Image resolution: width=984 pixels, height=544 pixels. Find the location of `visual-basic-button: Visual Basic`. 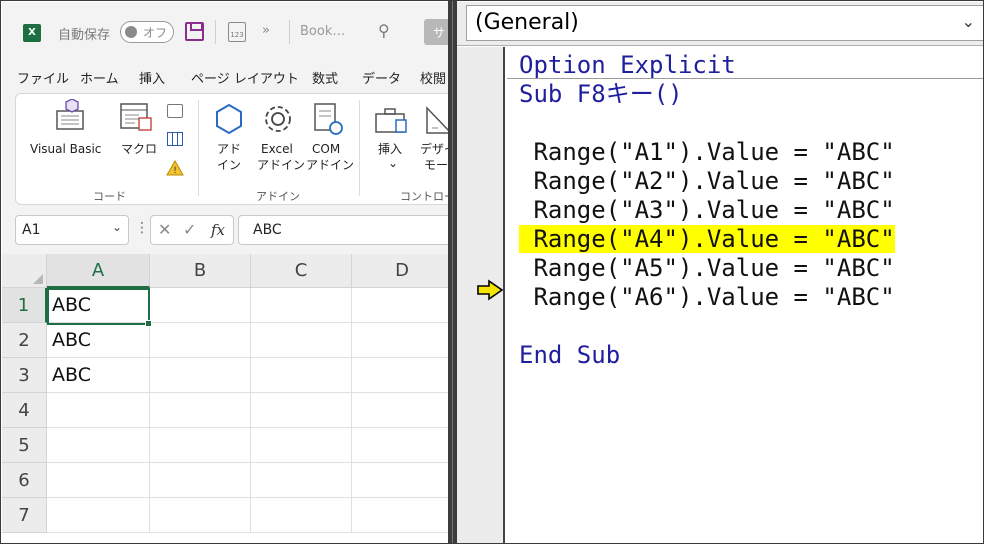

visual-basic-button: Visual Basic is located at coordinates (65, 149).